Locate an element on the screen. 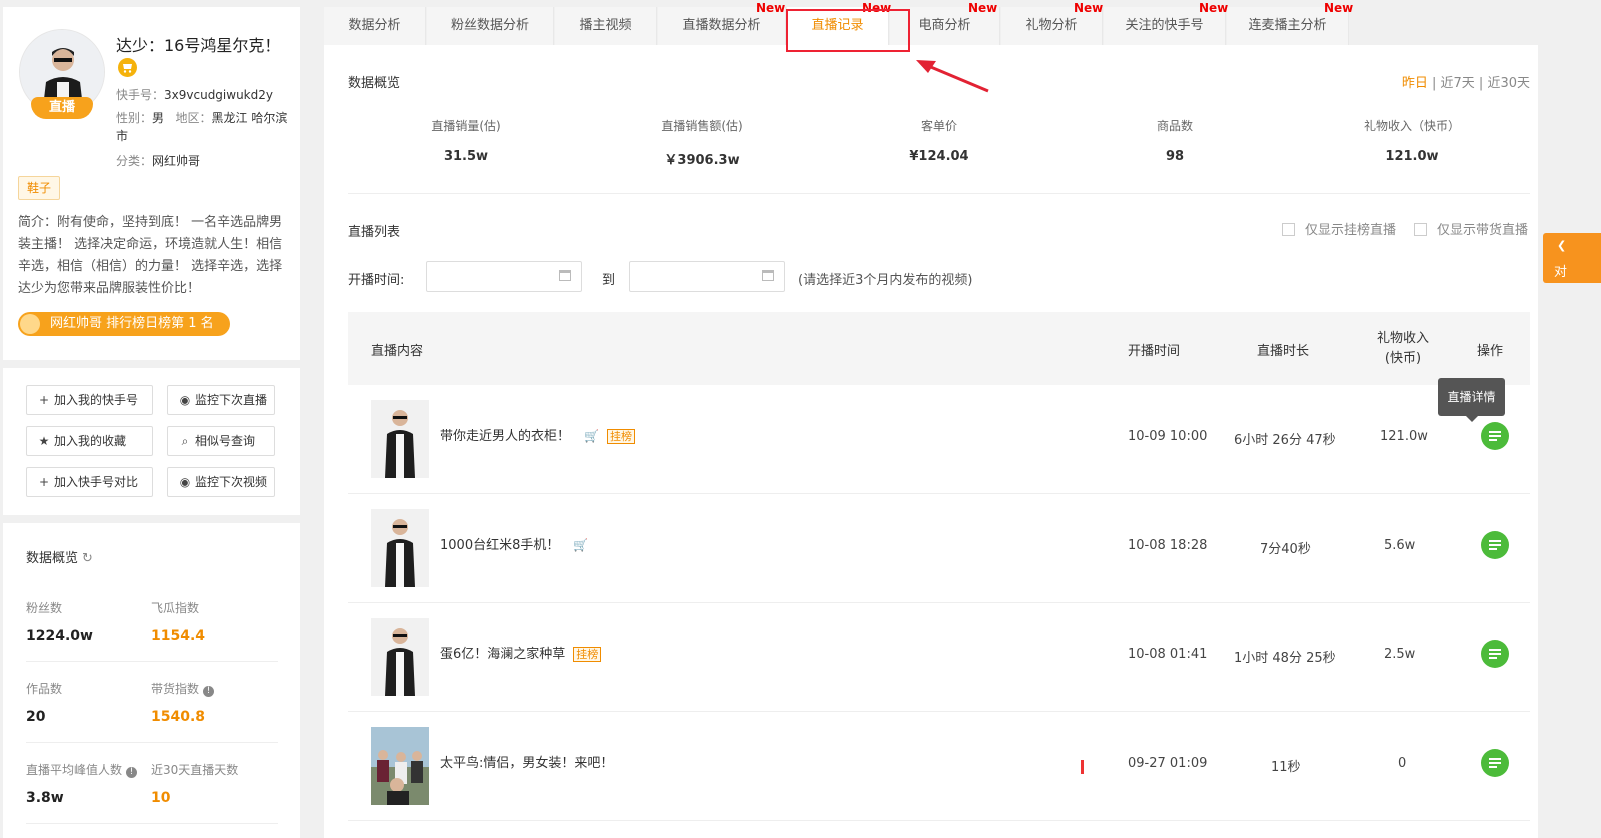  start-time-label: 开播时间: is located at coordinates (376, 280).